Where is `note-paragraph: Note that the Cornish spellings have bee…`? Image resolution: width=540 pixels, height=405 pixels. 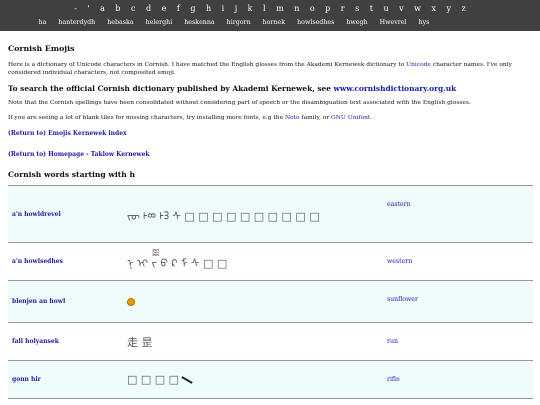 note-paragraph: Note that the Cornish spellings have bee… is located at coordinates (239, 103).